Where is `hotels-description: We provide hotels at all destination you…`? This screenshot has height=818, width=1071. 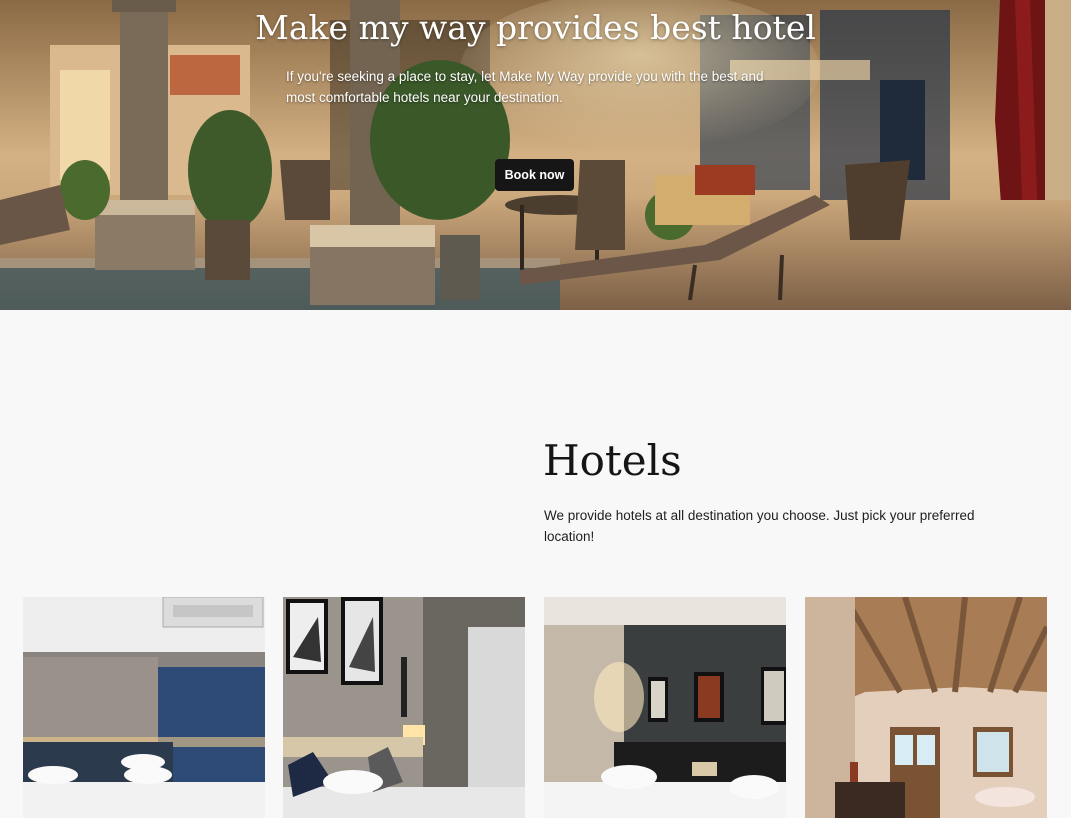 hotels-description: We provide hotels at all destination you… is located at coordinates (759, 526).